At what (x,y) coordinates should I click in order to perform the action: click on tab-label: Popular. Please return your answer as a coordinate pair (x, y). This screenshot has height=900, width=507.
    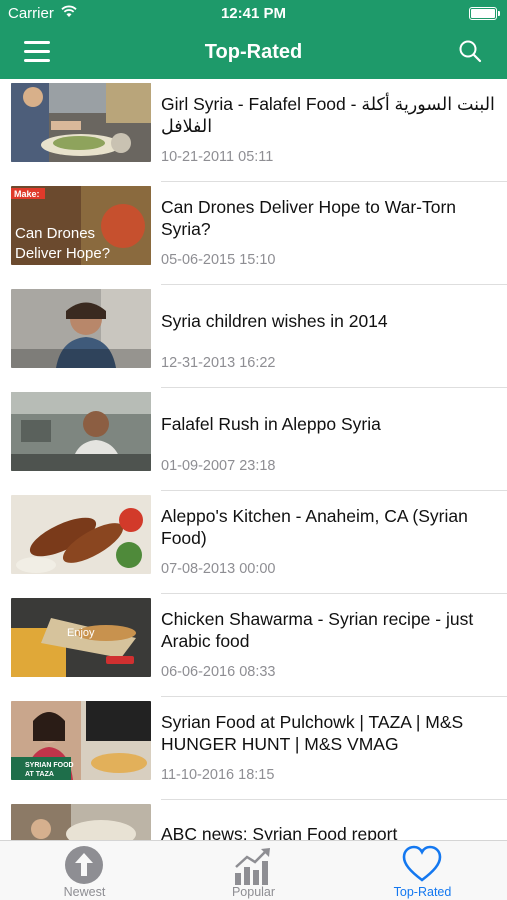
    Looking at the image, I should click on (253, 892).